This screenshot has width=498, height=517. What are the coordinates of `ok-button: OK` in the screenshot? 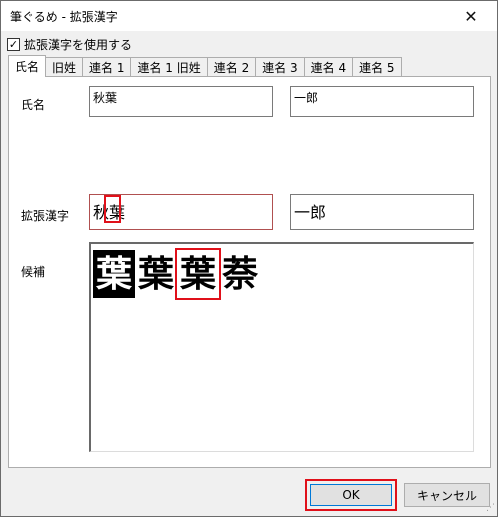 It's located at (351, 495).